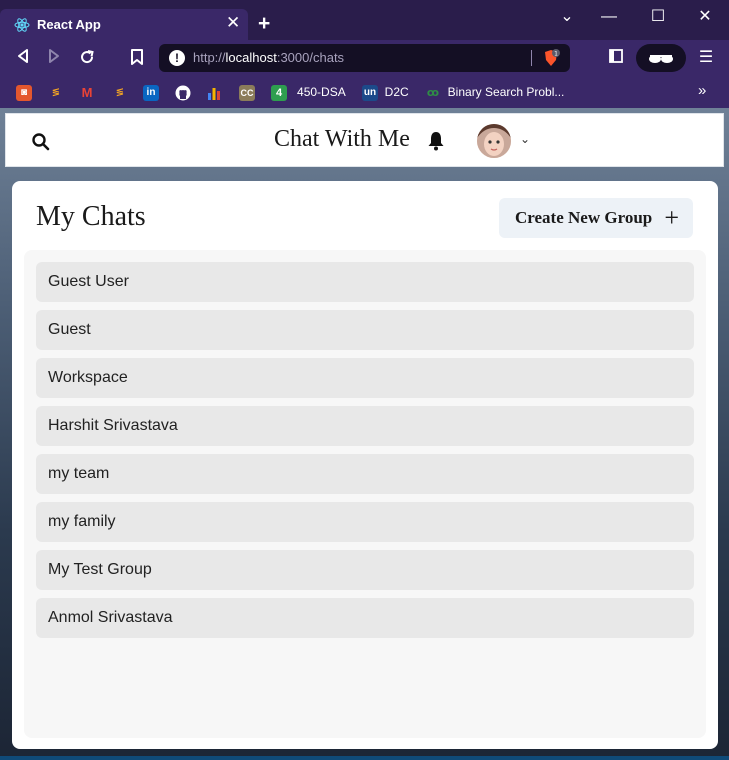 This screenshot has height=760, width=729. What do you see at coordinates (661, 58) in the screenshot?
I see `private-glasses-icon` at bounding box center [661, 58].